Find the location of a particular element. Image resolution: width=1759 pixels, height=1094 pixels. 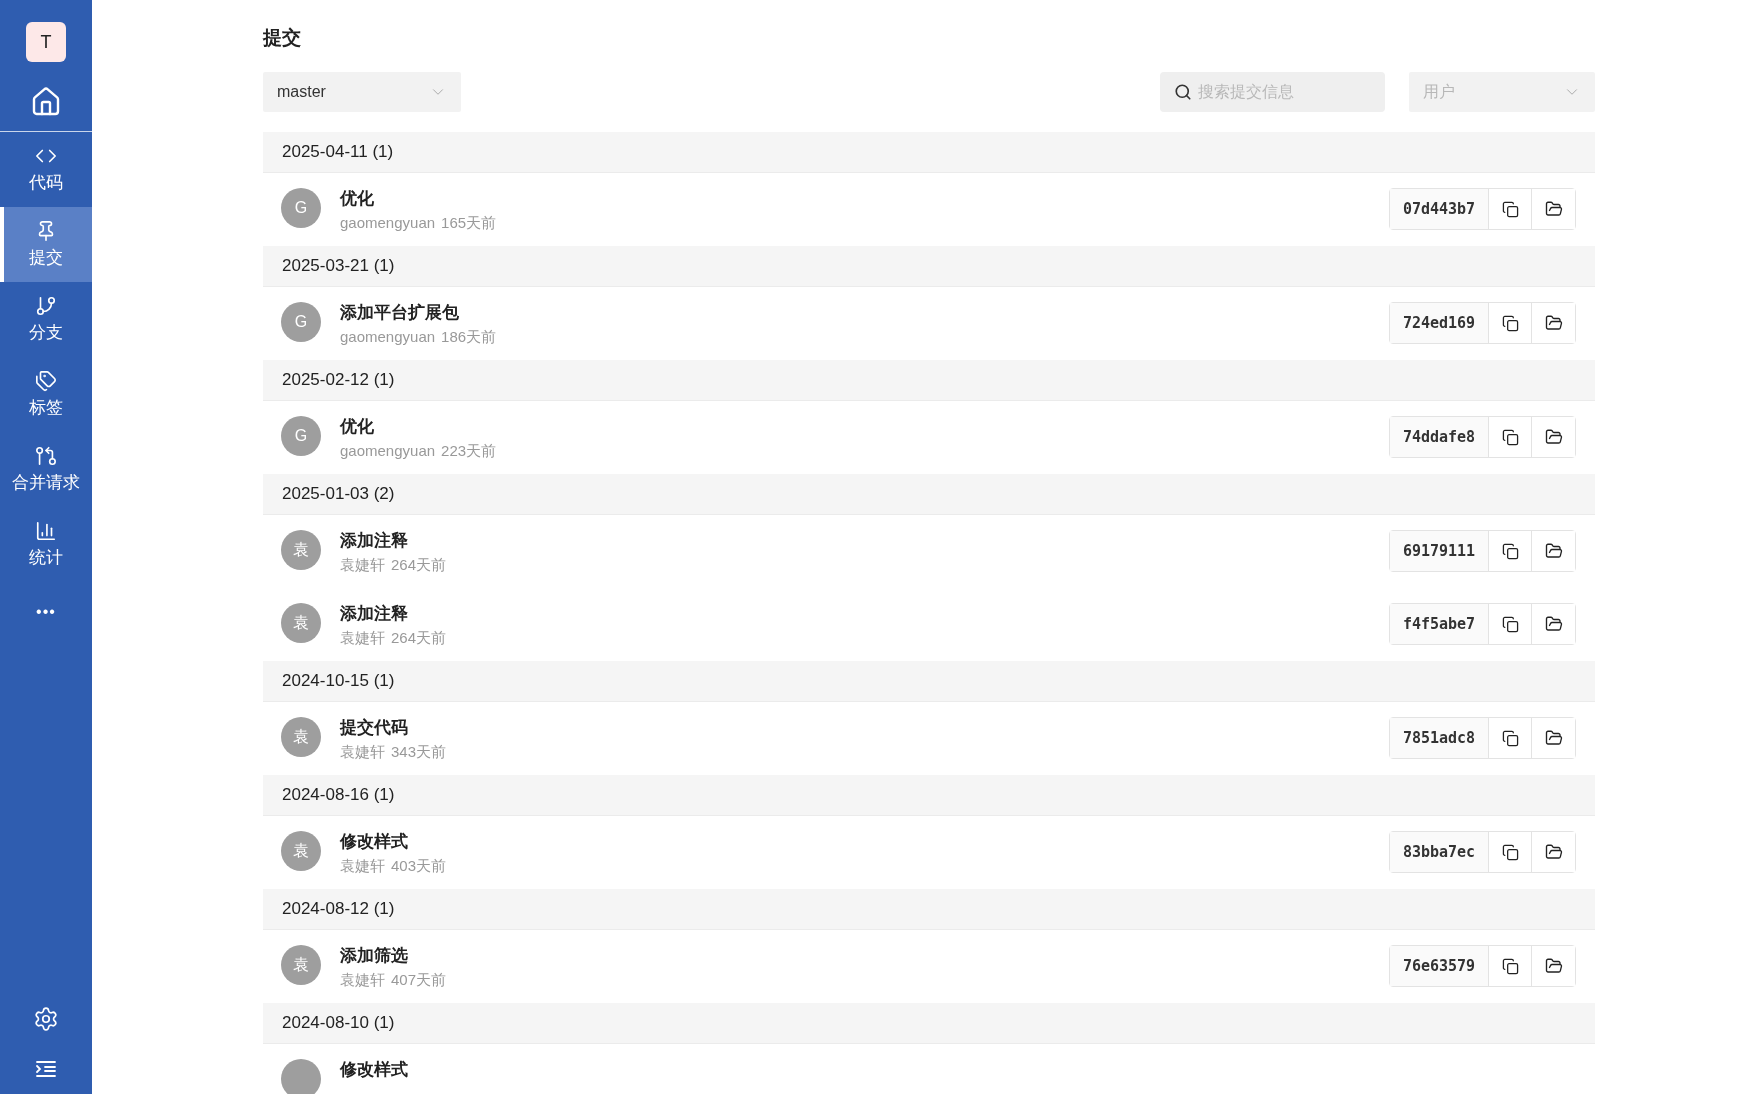

commit-age: 186天前 is located at coordinates (469, 337).